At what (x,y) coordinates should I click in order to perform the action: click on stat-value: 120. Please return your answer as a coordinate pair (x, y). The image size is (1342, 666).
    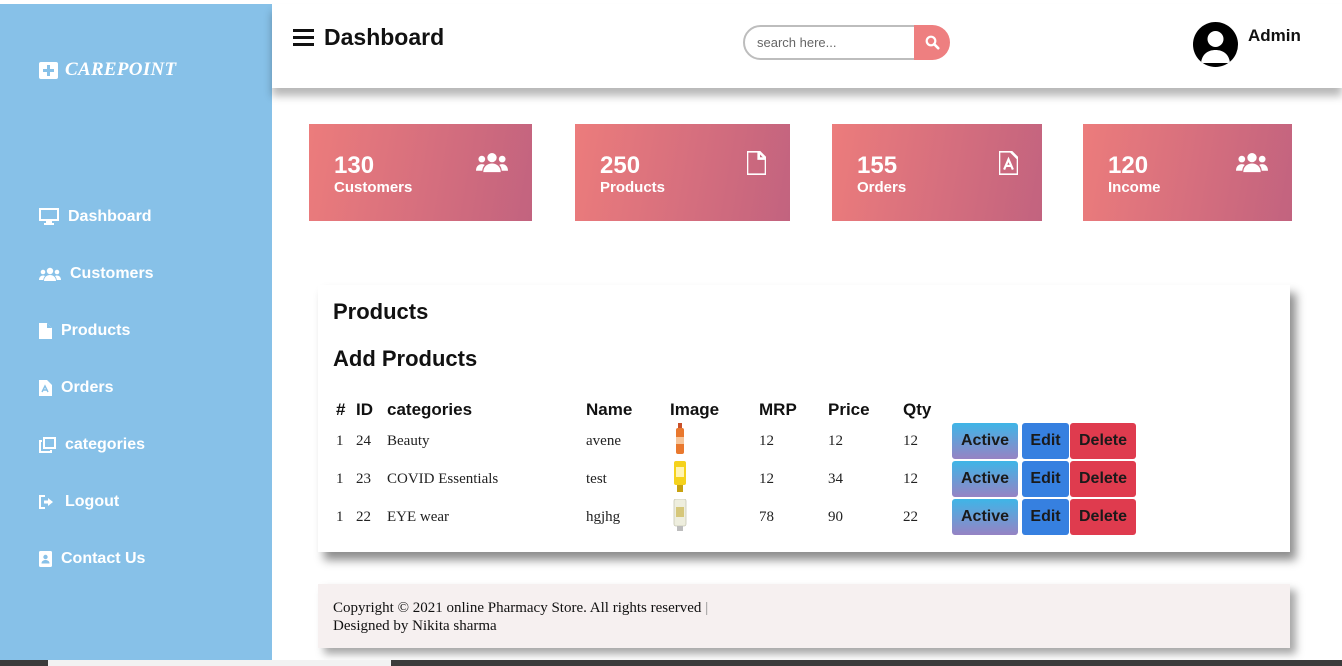
    Looking at the image, I should click on (1128, 165).